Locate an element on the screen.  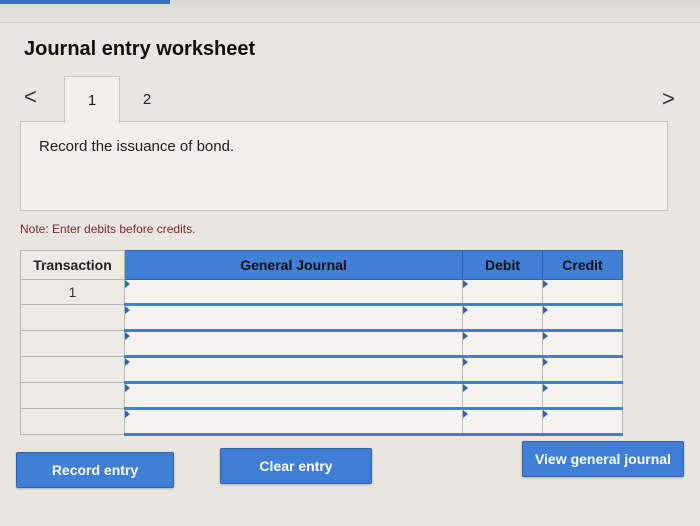
view-general-journal-button: View general journal is located at coordinates (603, 459).